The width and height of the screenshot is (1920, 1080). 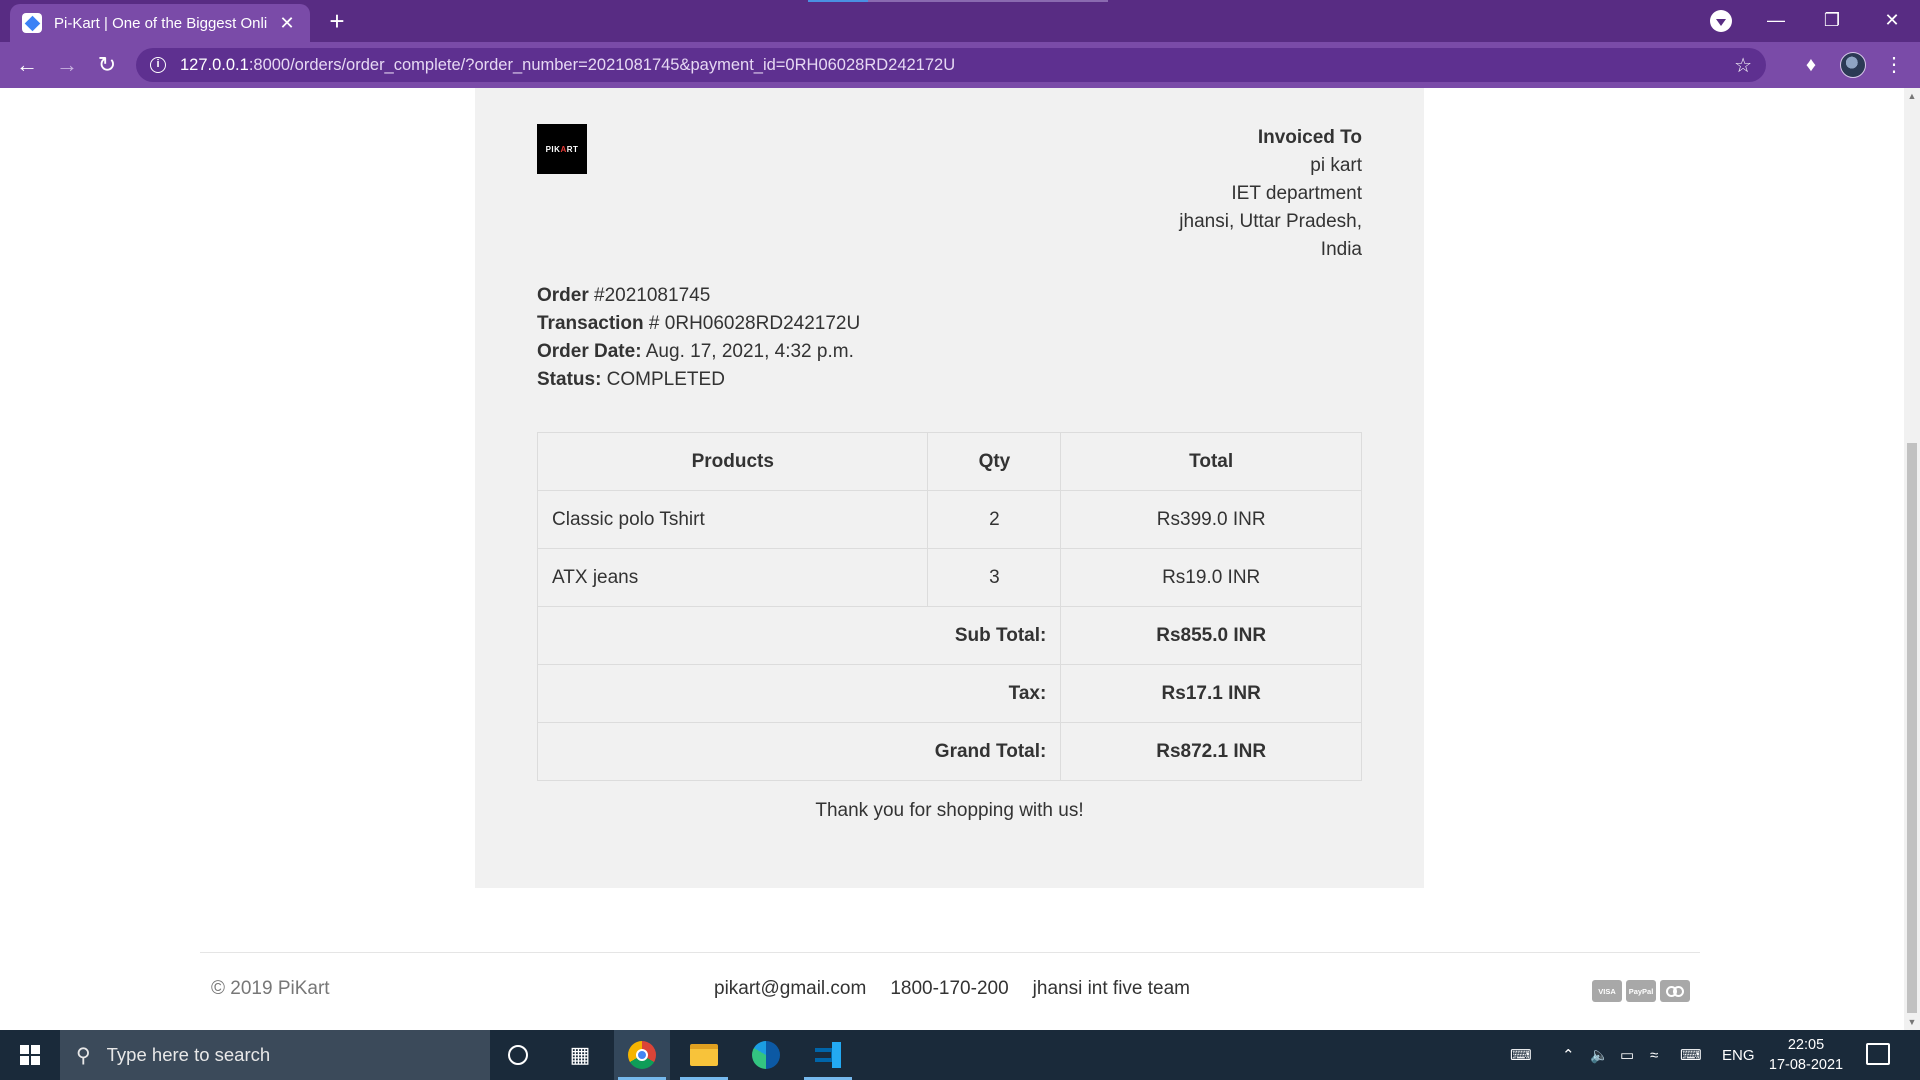 I want to click on order-status: Status: COMPLETED, so click(x=631, y=379).